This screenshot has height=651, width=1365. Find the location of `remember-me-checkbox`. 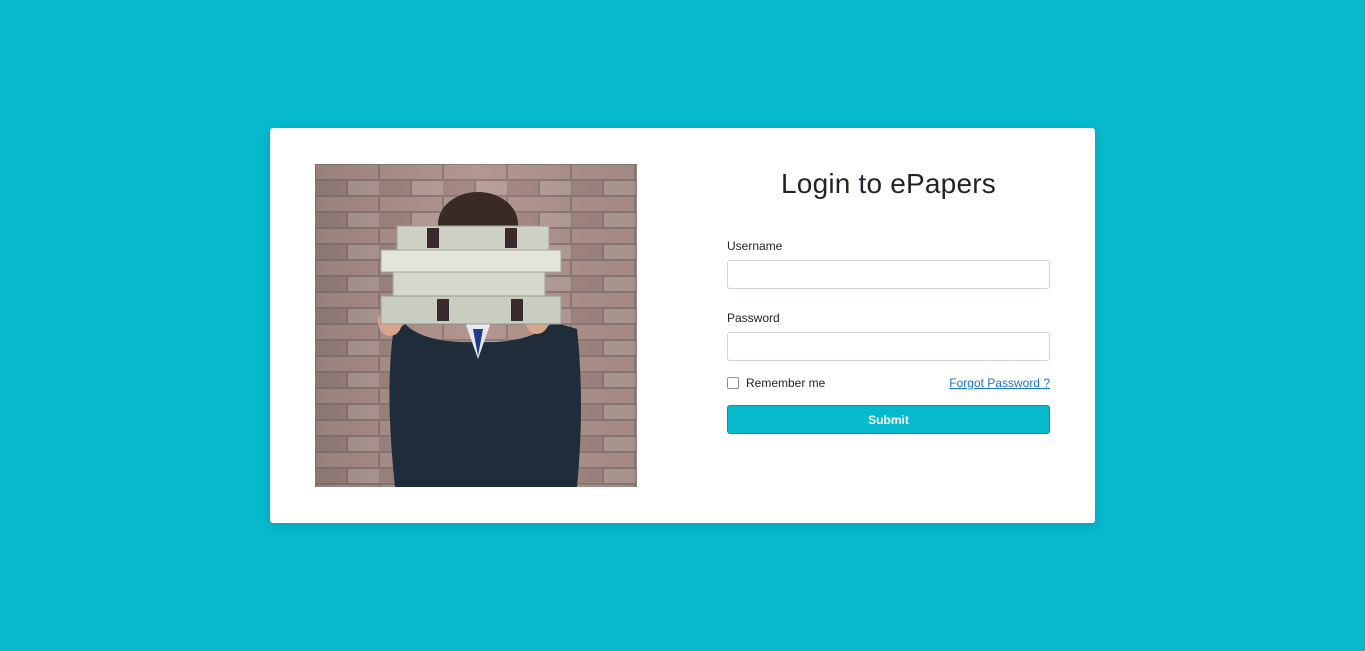

remember-me-checkbox is located at coordinates (733, 383).